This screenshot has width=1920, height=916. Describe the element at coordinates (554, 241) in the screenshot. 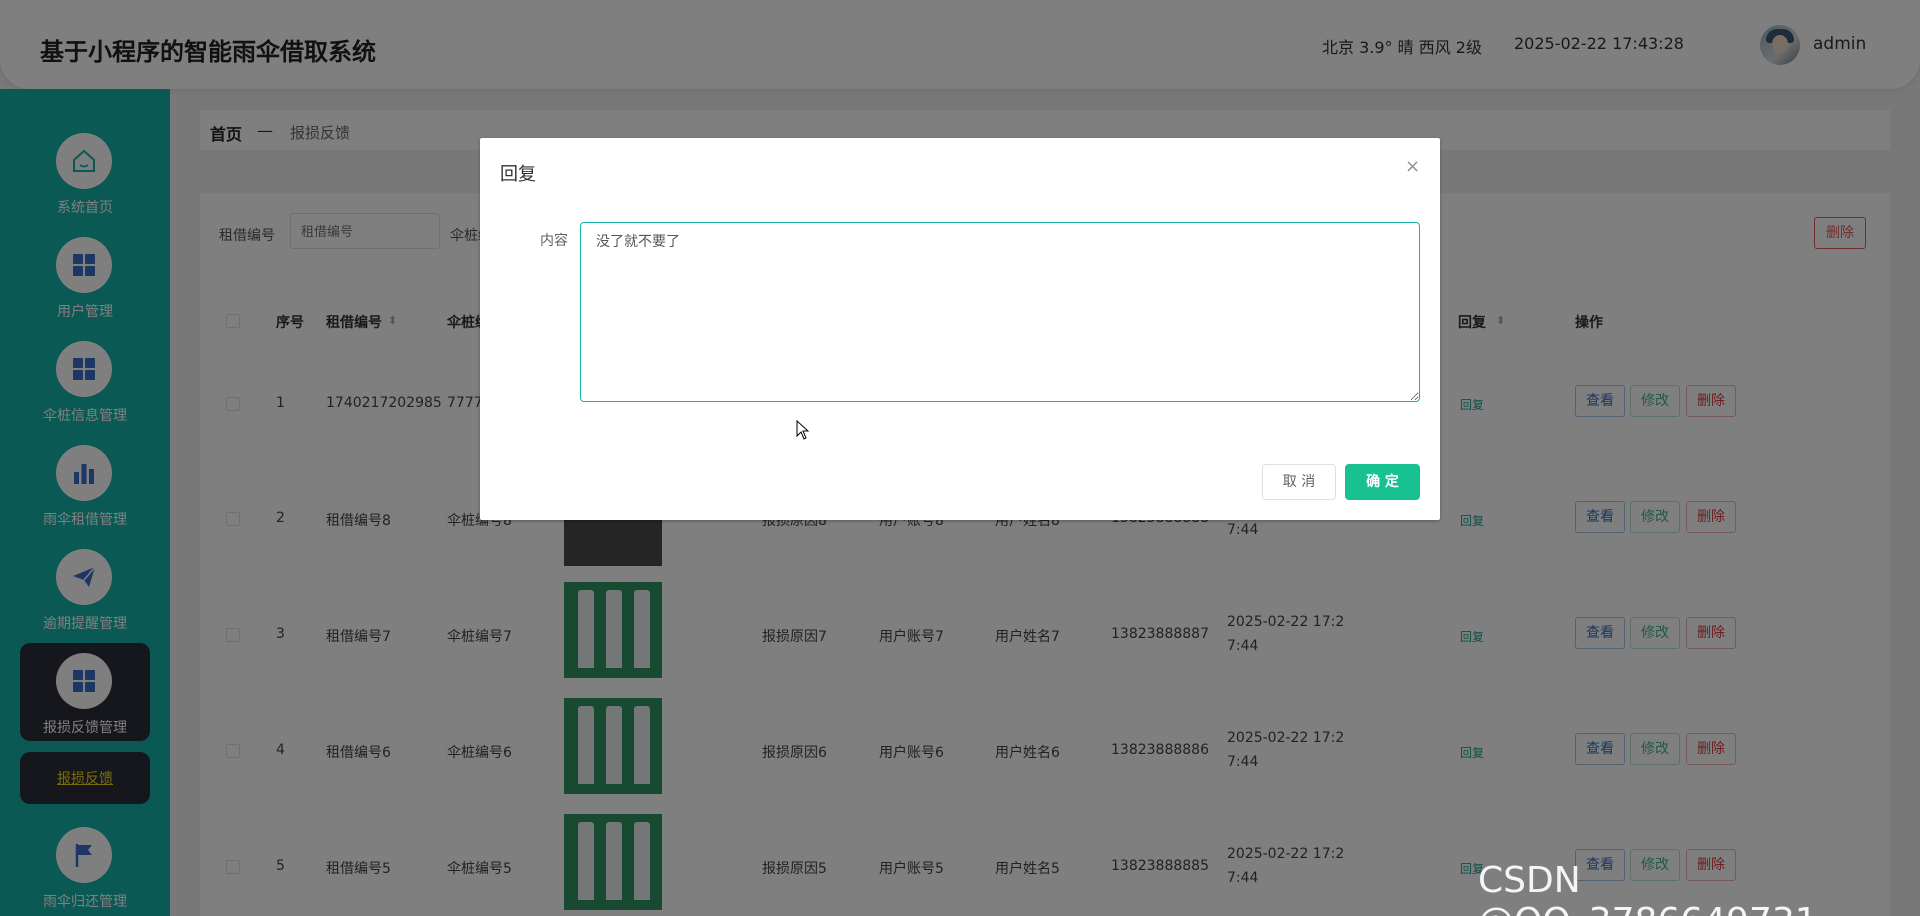

I see `content-label: 内容` at that location.